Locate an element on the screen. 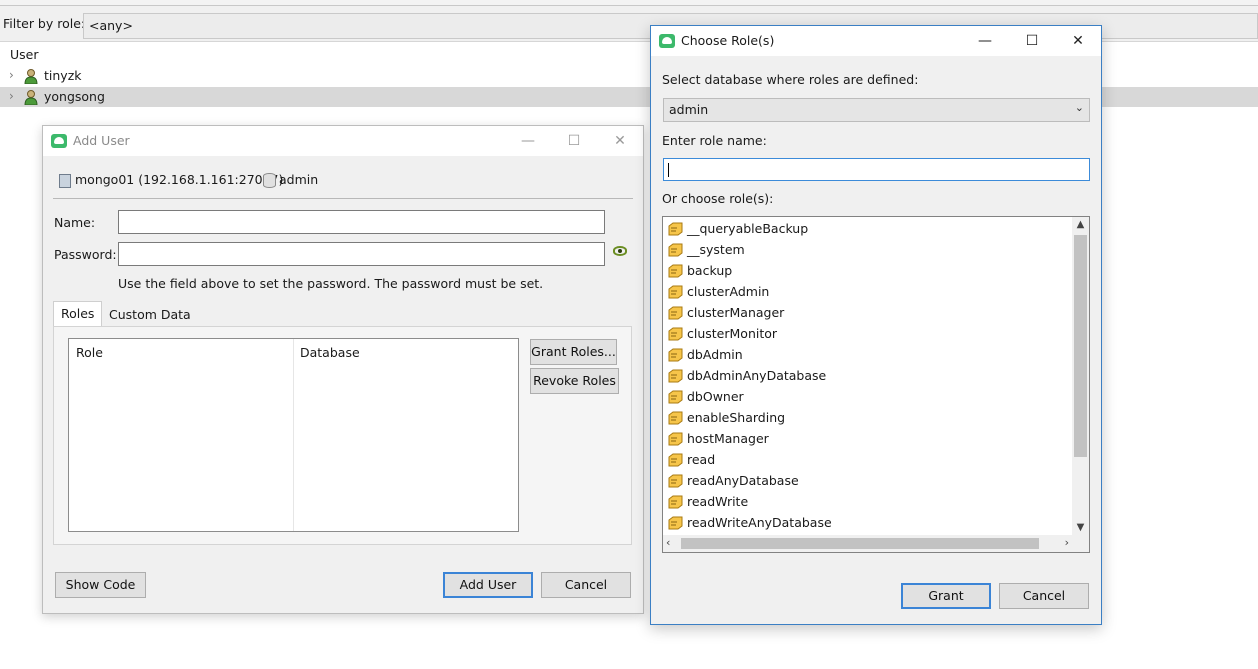 This screenshot has width=1258, height=669. dialog-title: Add User is located at coordinates (101, 140).